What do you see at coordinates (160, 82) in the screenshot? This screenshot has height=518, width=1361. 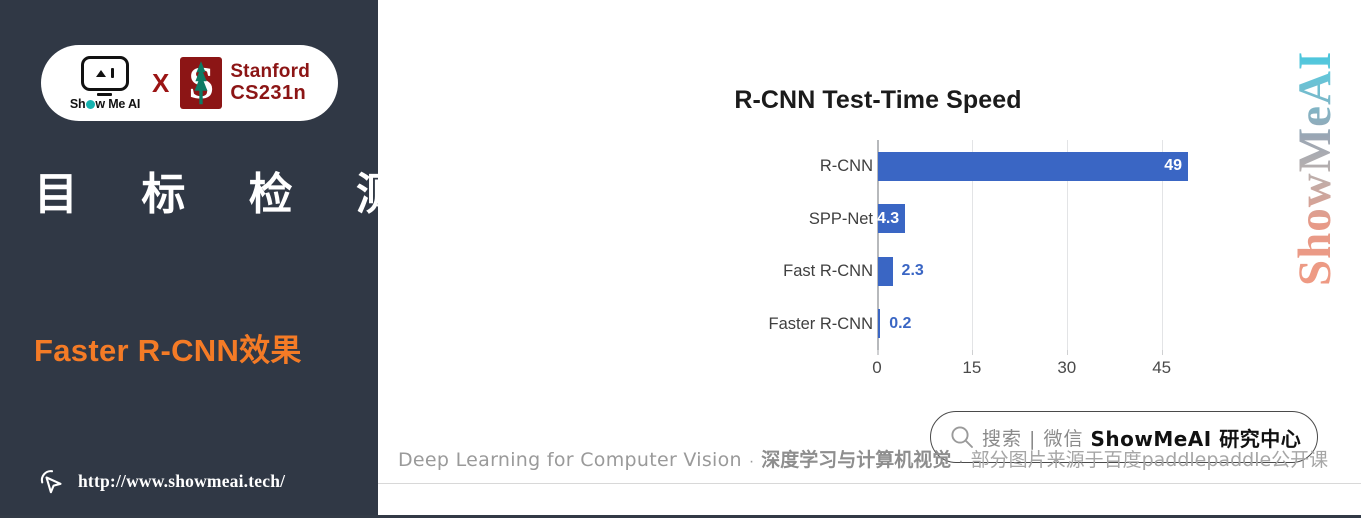 I see `collab-cross-label: X` at bounding box center [160, 82].